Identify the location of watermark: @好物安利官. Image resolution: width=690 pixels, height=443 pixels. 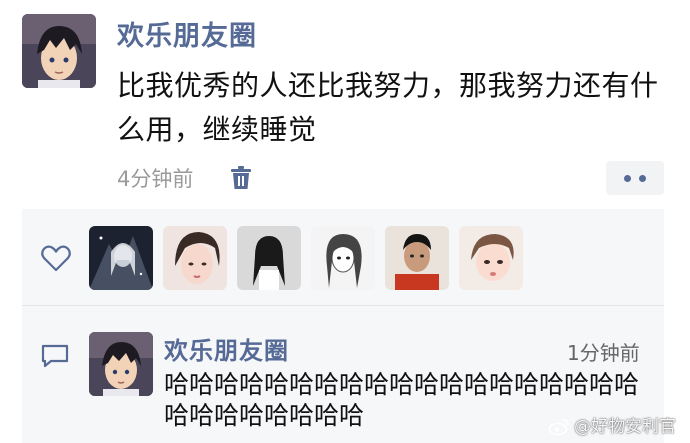
(612, 424).